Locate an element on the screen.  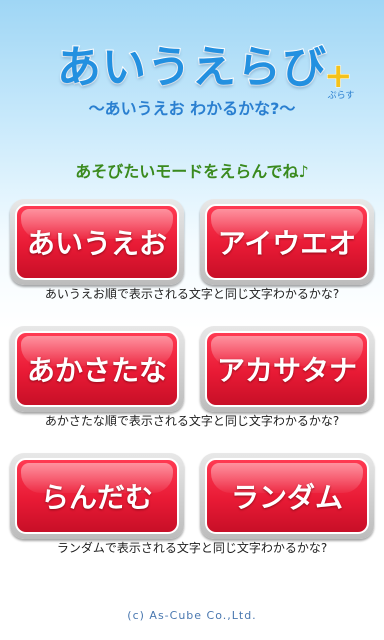
button-face: あかさたな is located at coordinates (97, 369).